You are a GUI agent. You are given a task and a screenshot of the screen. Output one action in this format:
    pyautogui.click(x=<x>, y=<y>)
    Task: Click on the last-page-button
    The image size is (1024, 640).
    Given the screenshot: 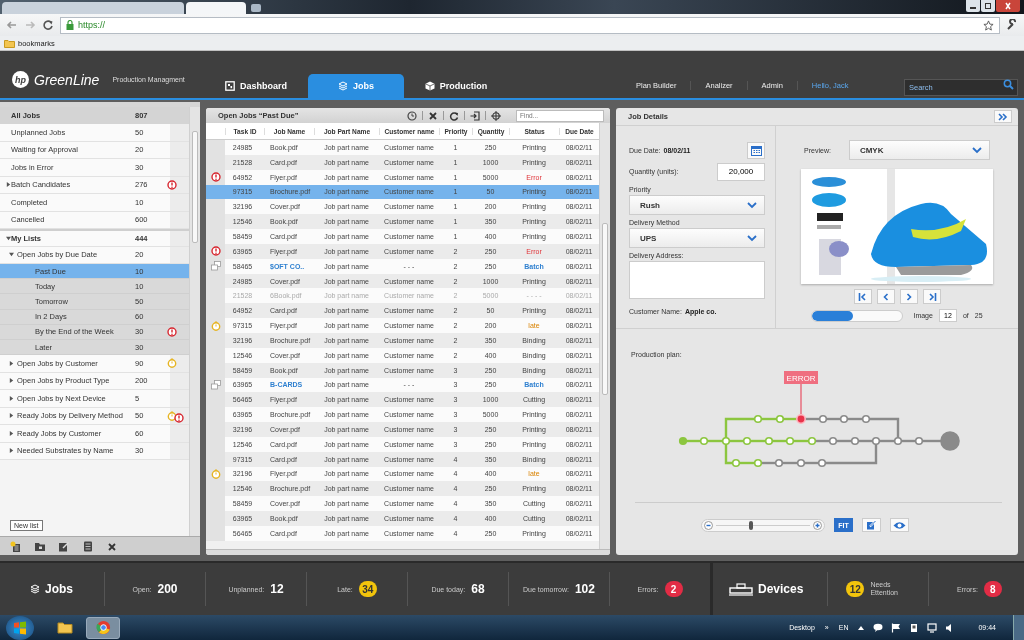 What is the action you would take?
    pyautogui.click(x=931, y=296)
    